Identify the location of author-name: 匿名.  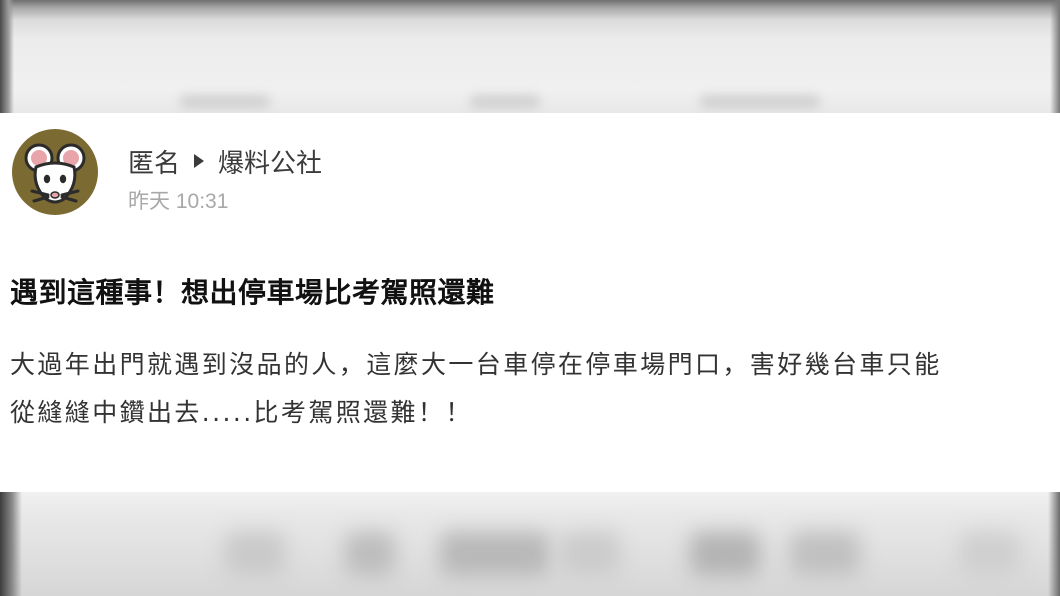
(154, 161).